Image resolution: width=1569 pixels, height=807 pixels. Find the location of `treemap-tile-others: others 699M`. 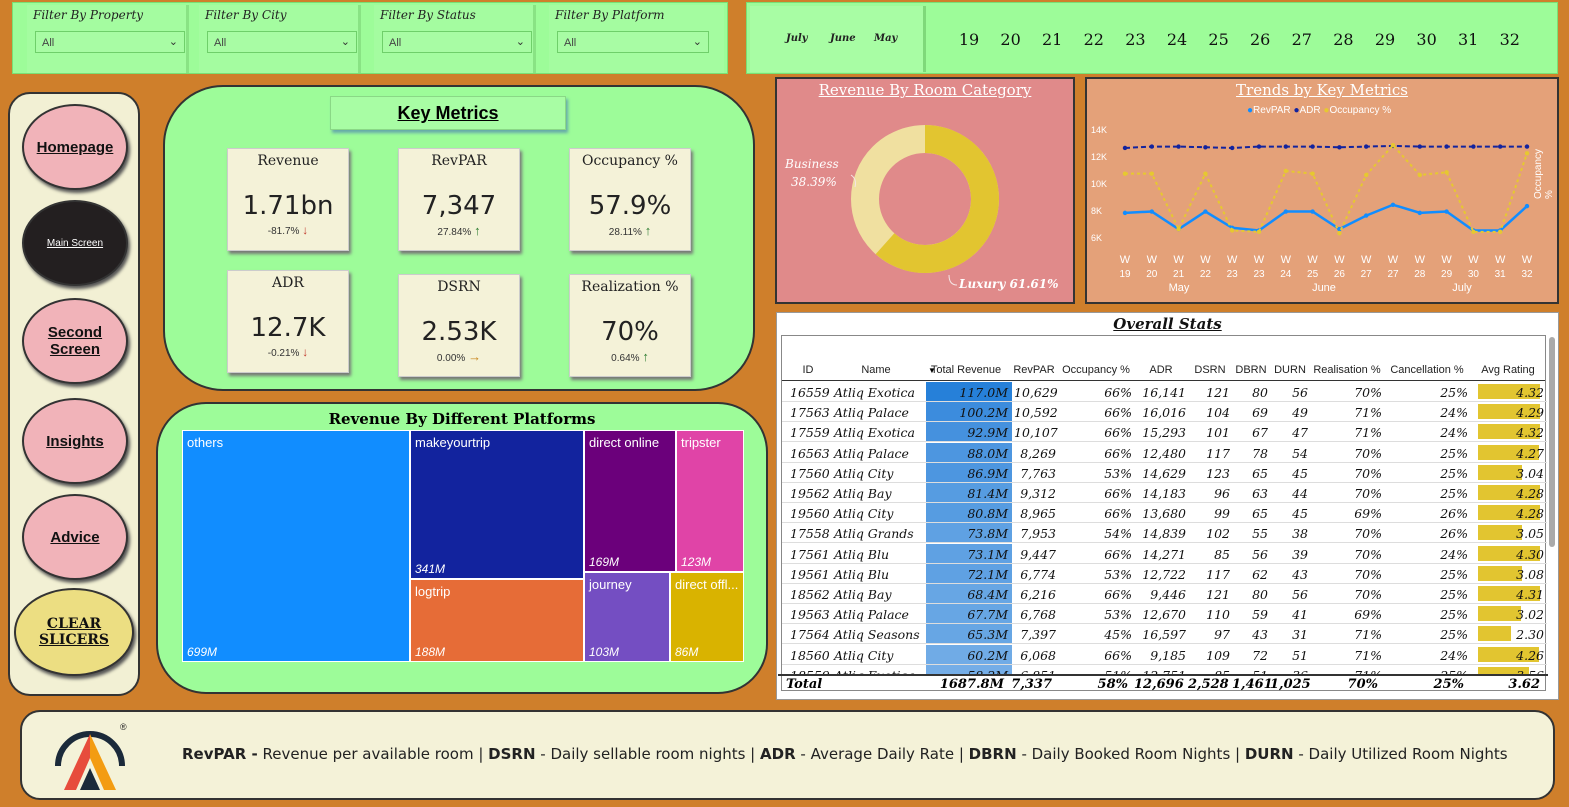

treemap-tile-others: others 699M is located at coordinates (296, 546).